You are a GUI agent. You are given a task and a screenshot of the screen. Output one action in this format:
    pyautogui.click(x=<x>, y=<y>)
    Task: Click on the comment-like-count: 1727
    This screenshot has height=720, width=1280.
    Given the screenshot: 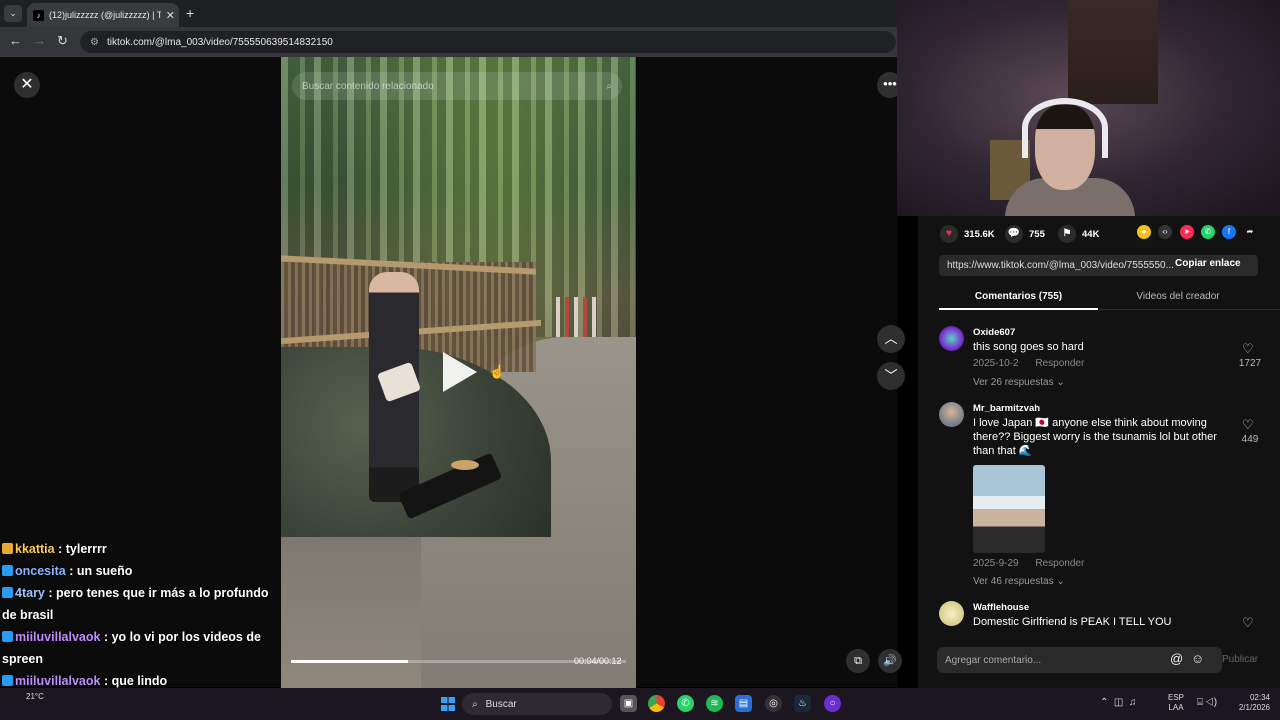 What is the action you would take?
    pyautogui.click(x=1250, y=363)
    